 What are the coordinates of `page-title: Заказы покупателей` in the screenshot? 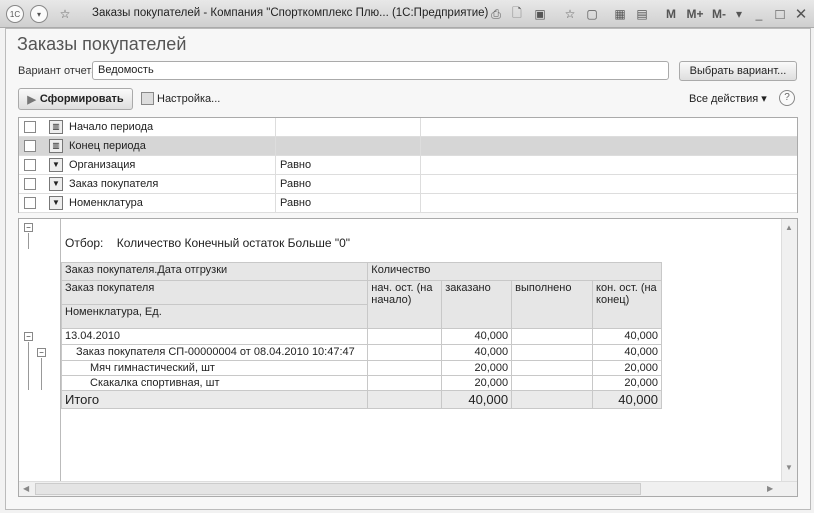 It's located at (102, 44).